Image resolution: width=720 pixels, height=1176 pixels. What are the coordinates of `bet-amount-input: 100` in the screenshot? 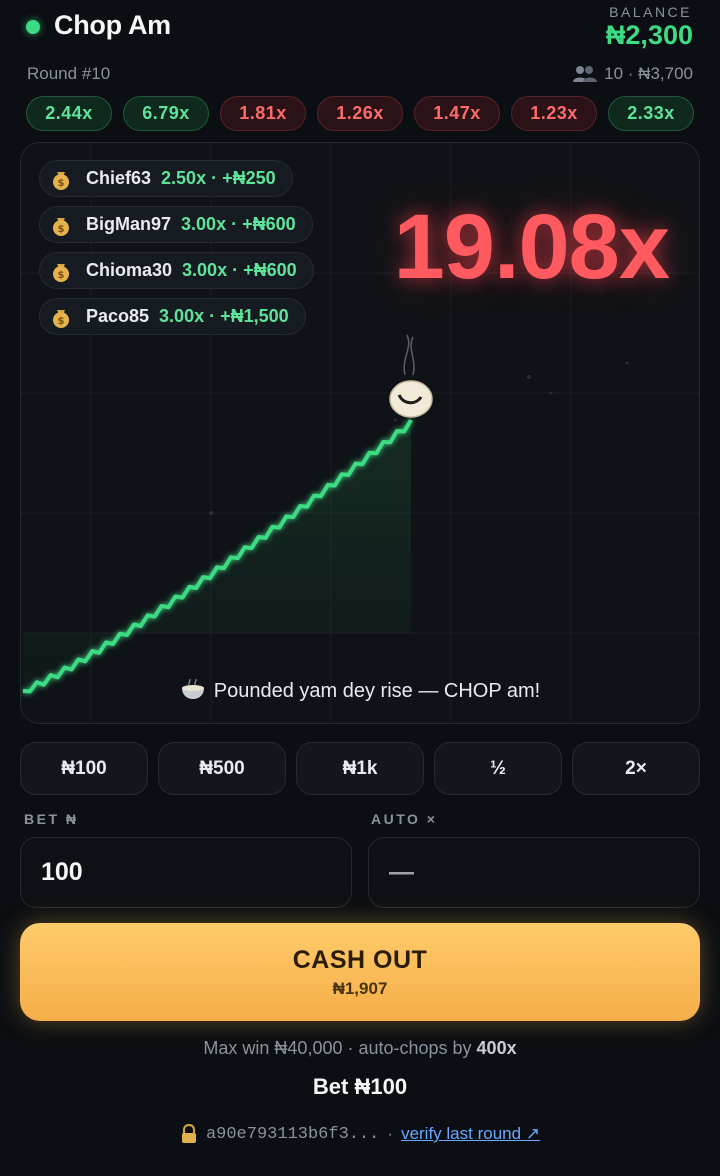 It's located at (186, 872).